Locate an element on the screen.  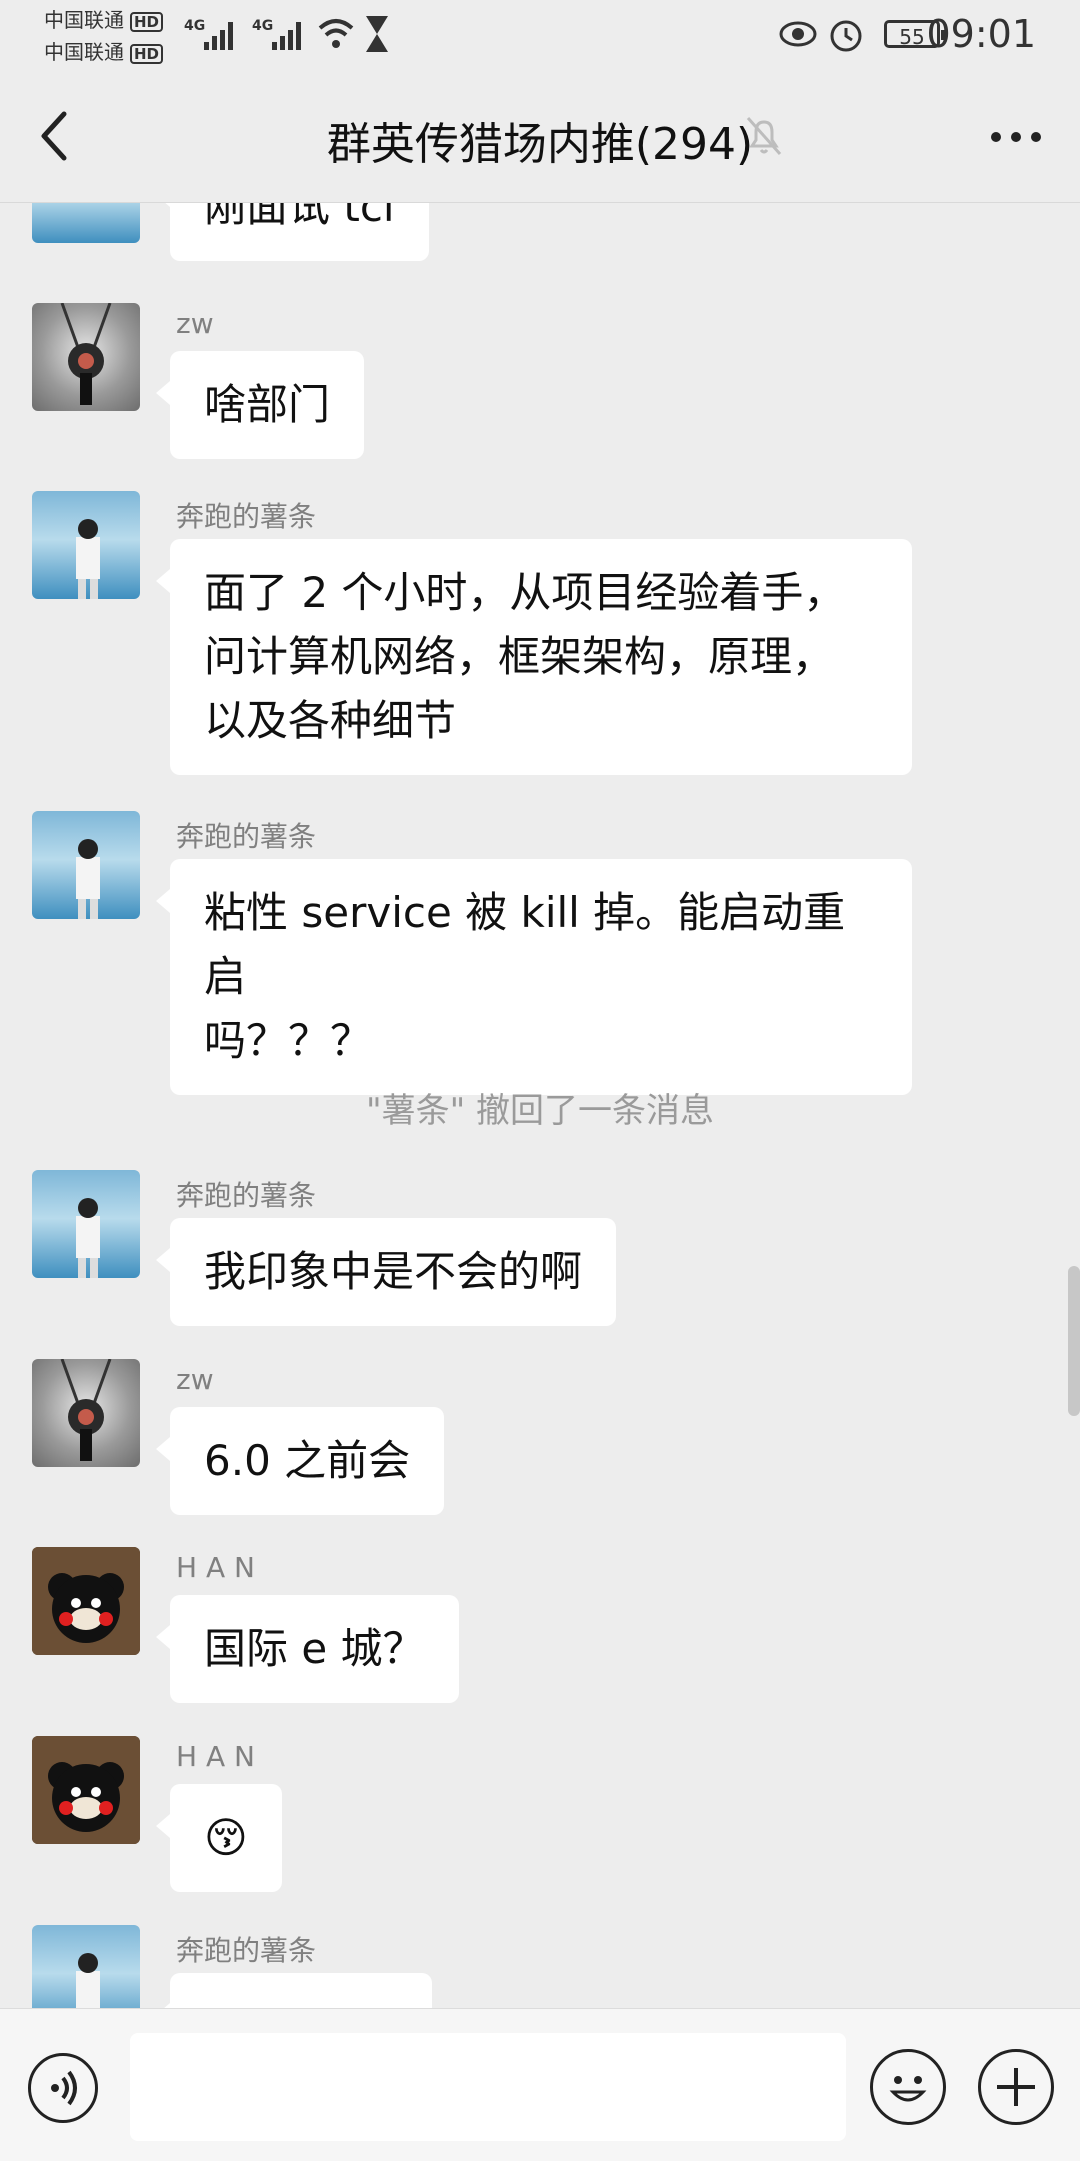
mute-bell-icon is located at coordinates (764, 136).